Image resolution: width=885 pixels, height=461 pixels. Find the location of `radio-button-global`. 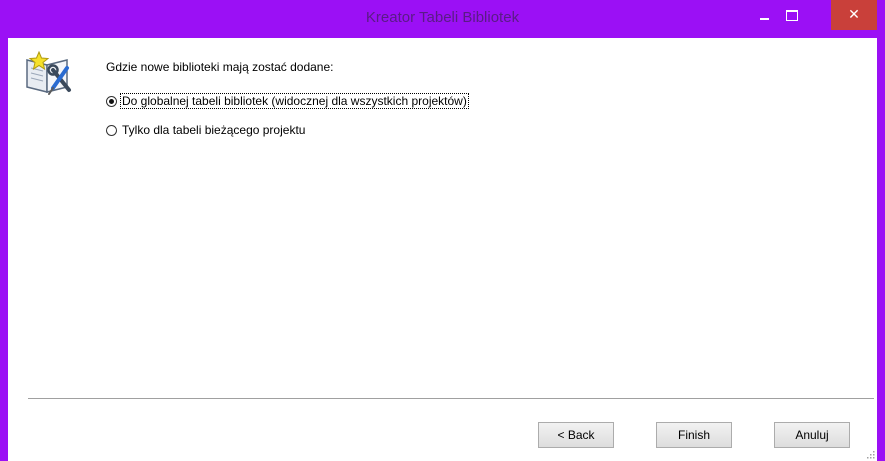

radio-button-global is located at coordinates (111, 101).